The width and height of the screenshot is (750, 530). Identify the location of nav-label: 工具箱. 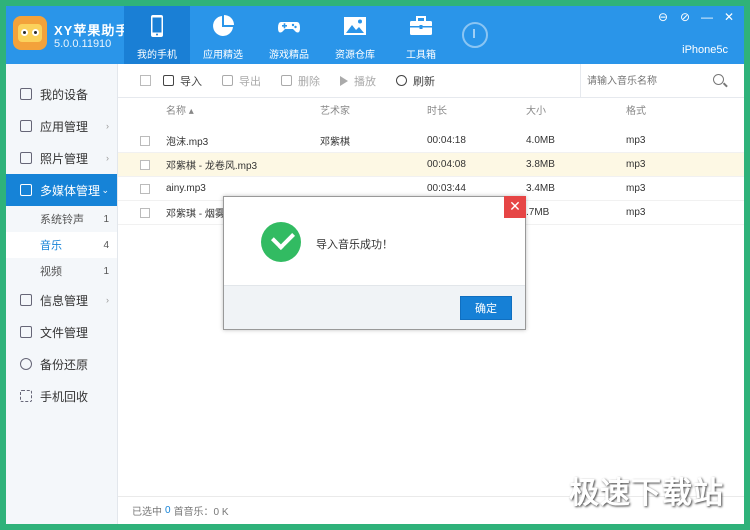
(421, 55).